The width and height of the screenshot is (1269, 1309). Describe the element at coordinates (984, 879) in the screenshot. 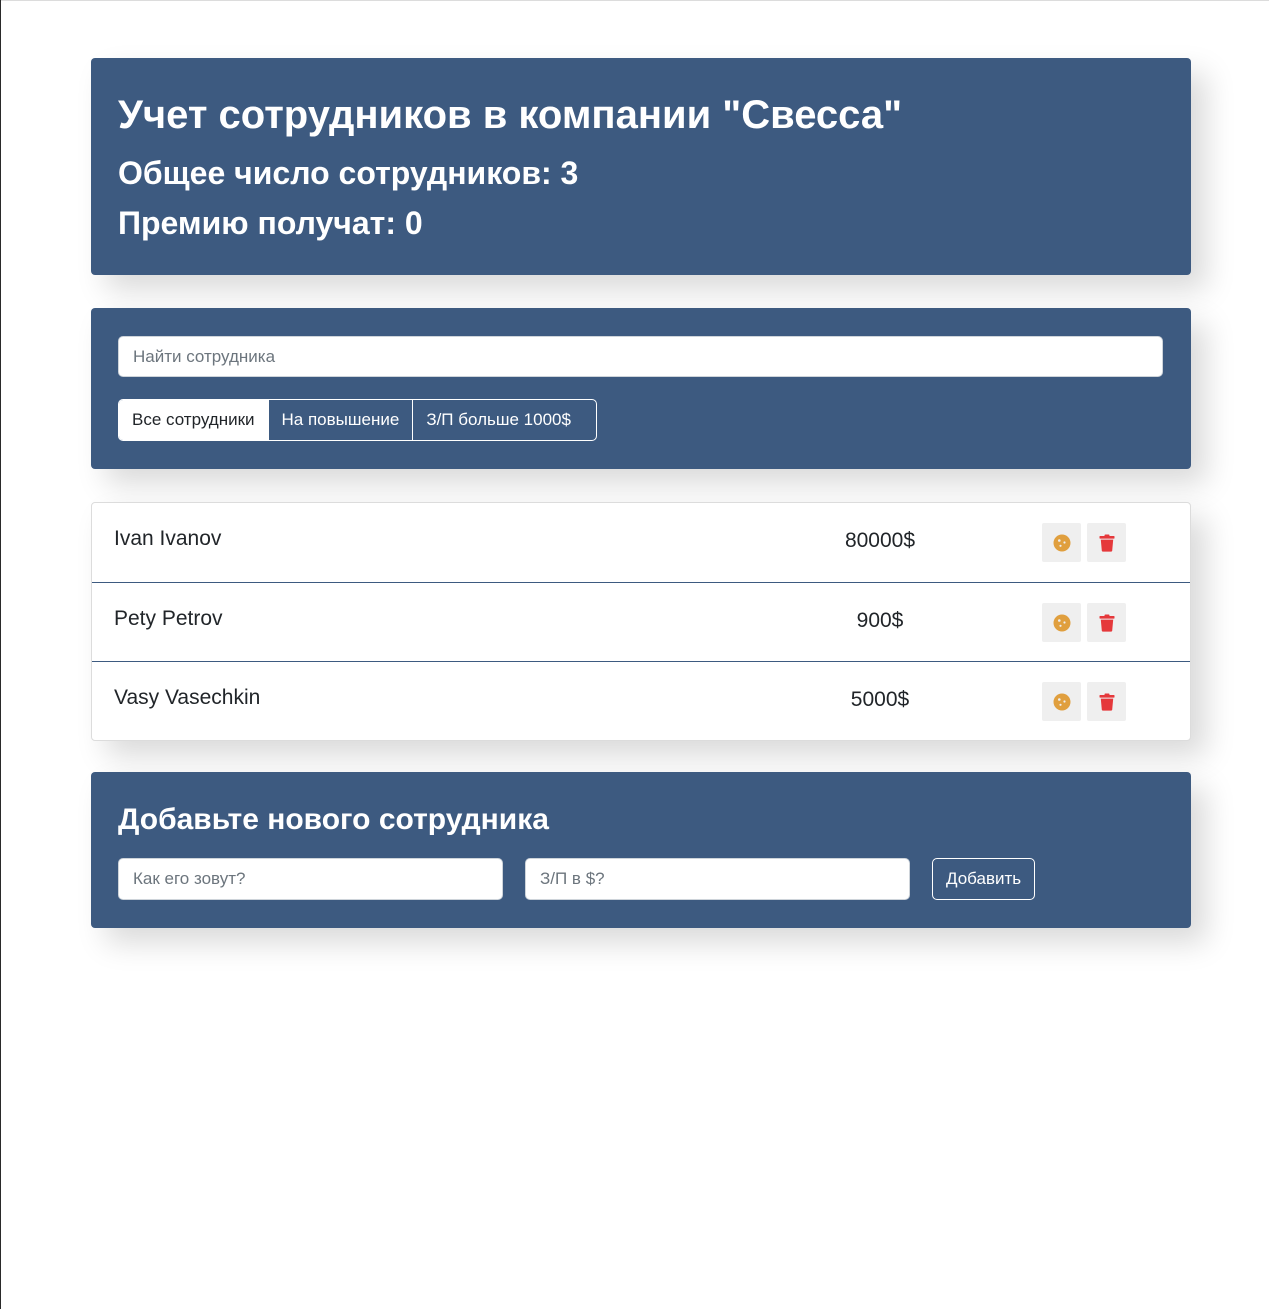

I see `add-employee-button: Добавить` at that location.